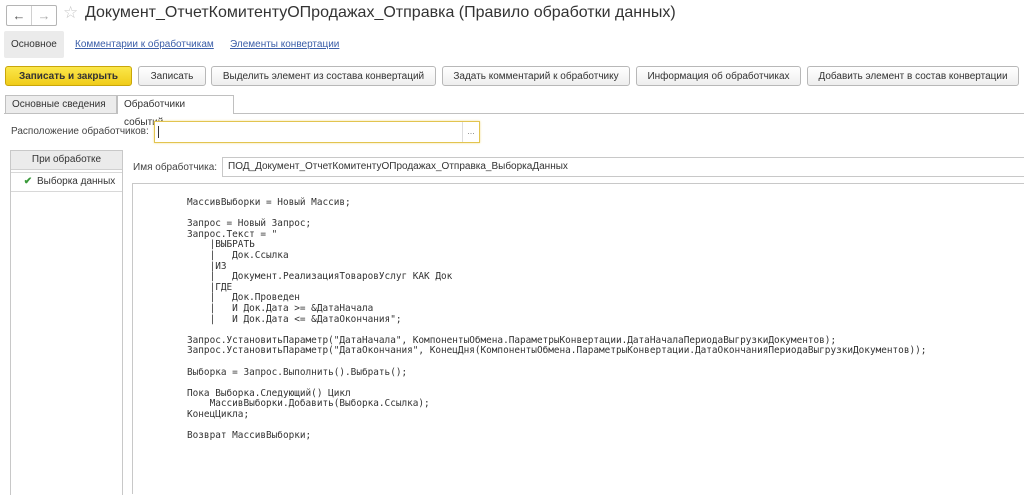  I want to click on handler-name-label: Имя обработчика:, so click(175, 167).